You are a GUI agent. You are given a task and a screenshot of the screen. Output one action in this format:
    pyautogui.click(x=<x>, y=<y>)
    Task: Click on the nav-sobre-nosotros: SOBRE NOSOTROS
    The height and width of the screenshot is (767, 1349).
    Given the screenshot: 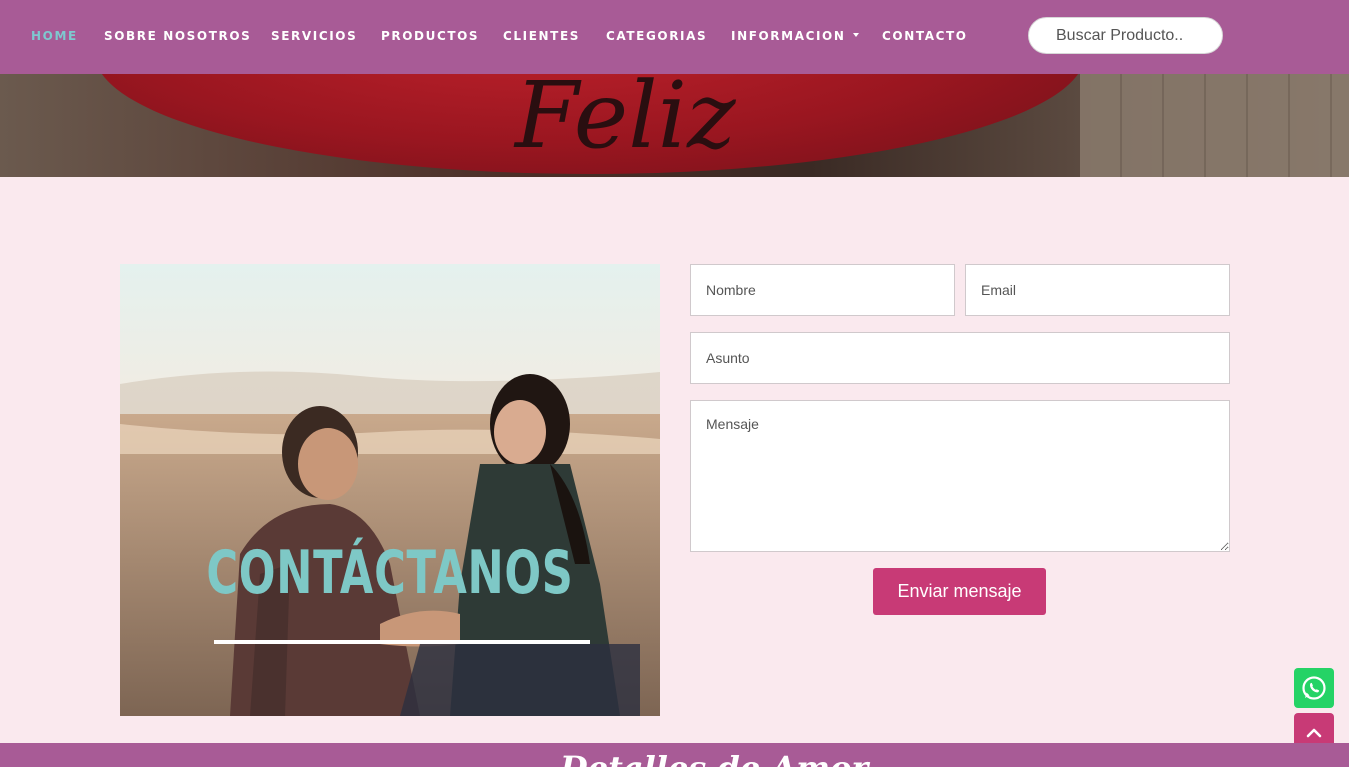 What is the action you would take?
    pyautogui.click(x=177, y=36)
    